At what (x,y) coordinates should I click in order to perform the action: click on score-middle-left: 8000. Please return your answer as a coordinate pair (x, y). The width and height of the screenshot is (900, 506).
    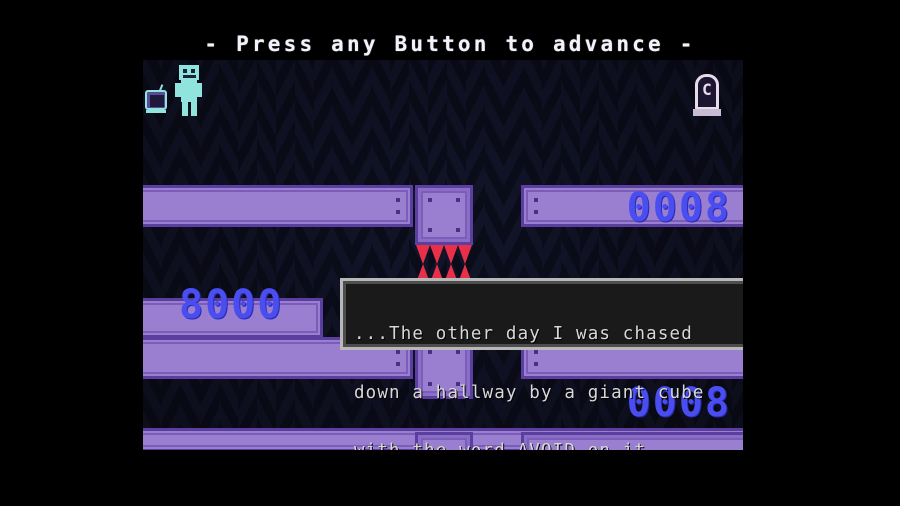
    Looking at the image, I should click on (231, 305).